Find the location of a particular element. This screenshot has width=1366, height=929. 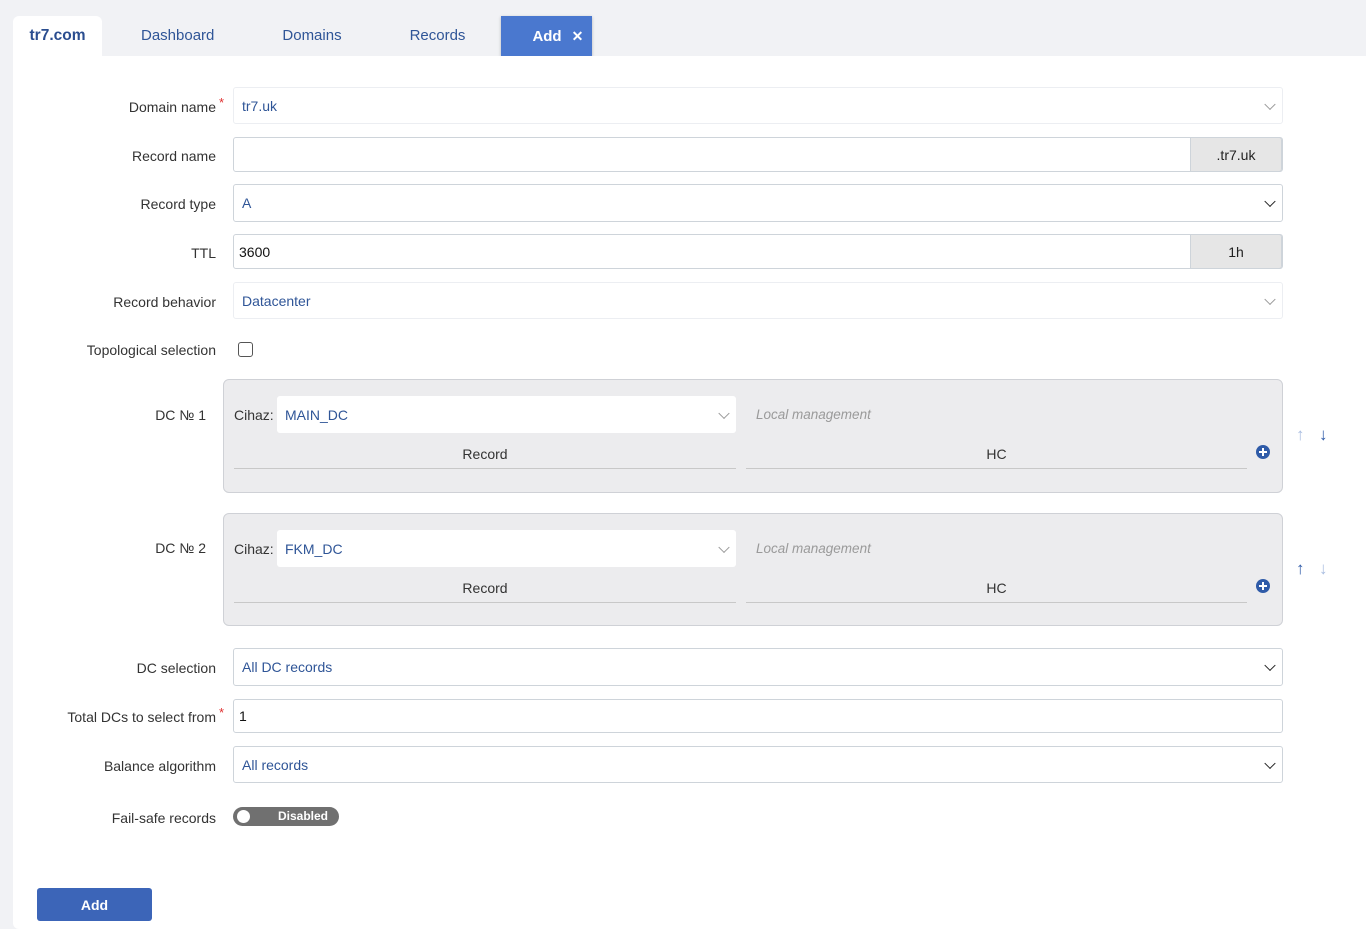

fail-safe-toggle: Disabled is located at coordinates (286, 816).